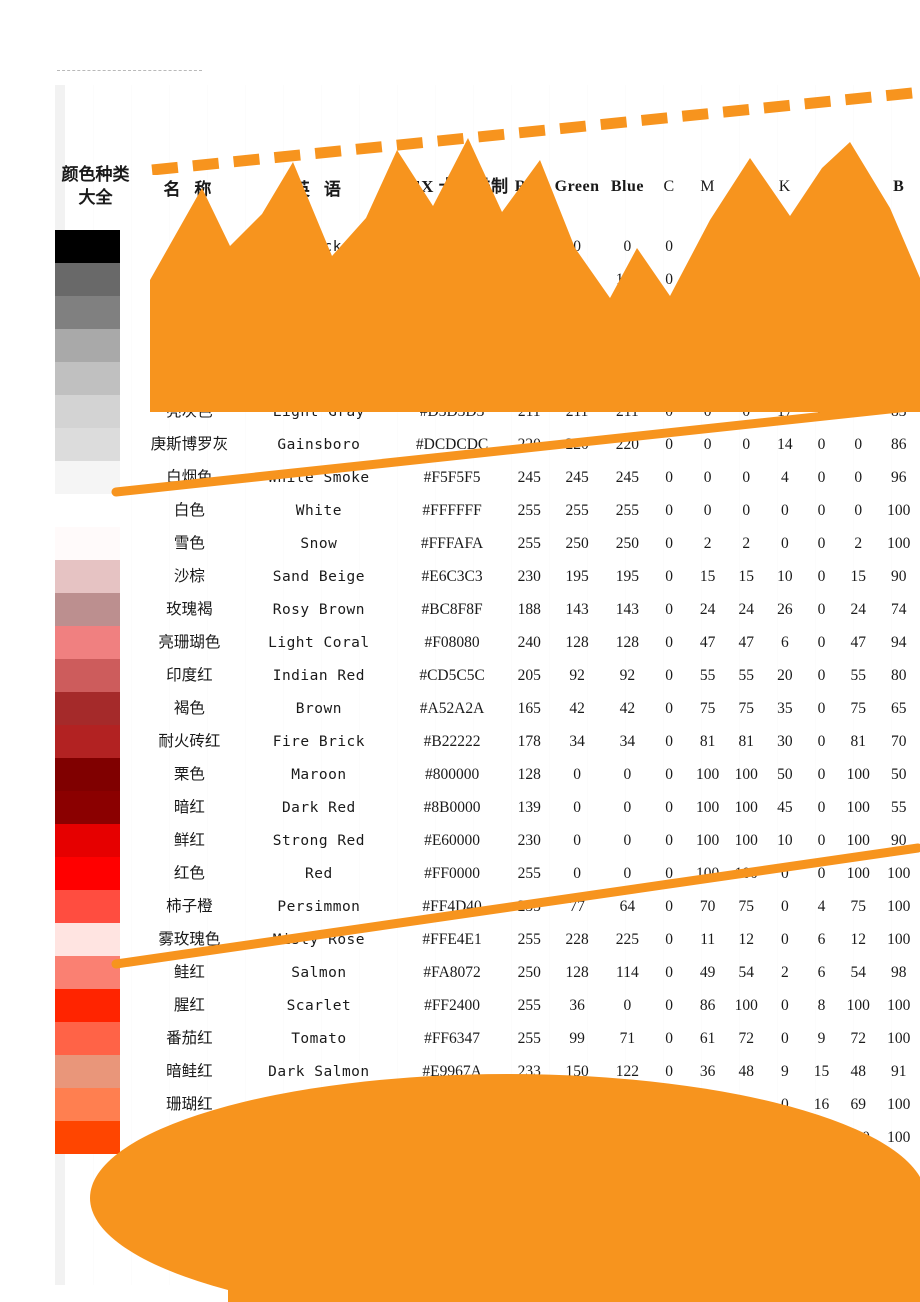  Describe the element at coordinates (577, 345) in the screenshot. I see `cell-g: 169` at that location.